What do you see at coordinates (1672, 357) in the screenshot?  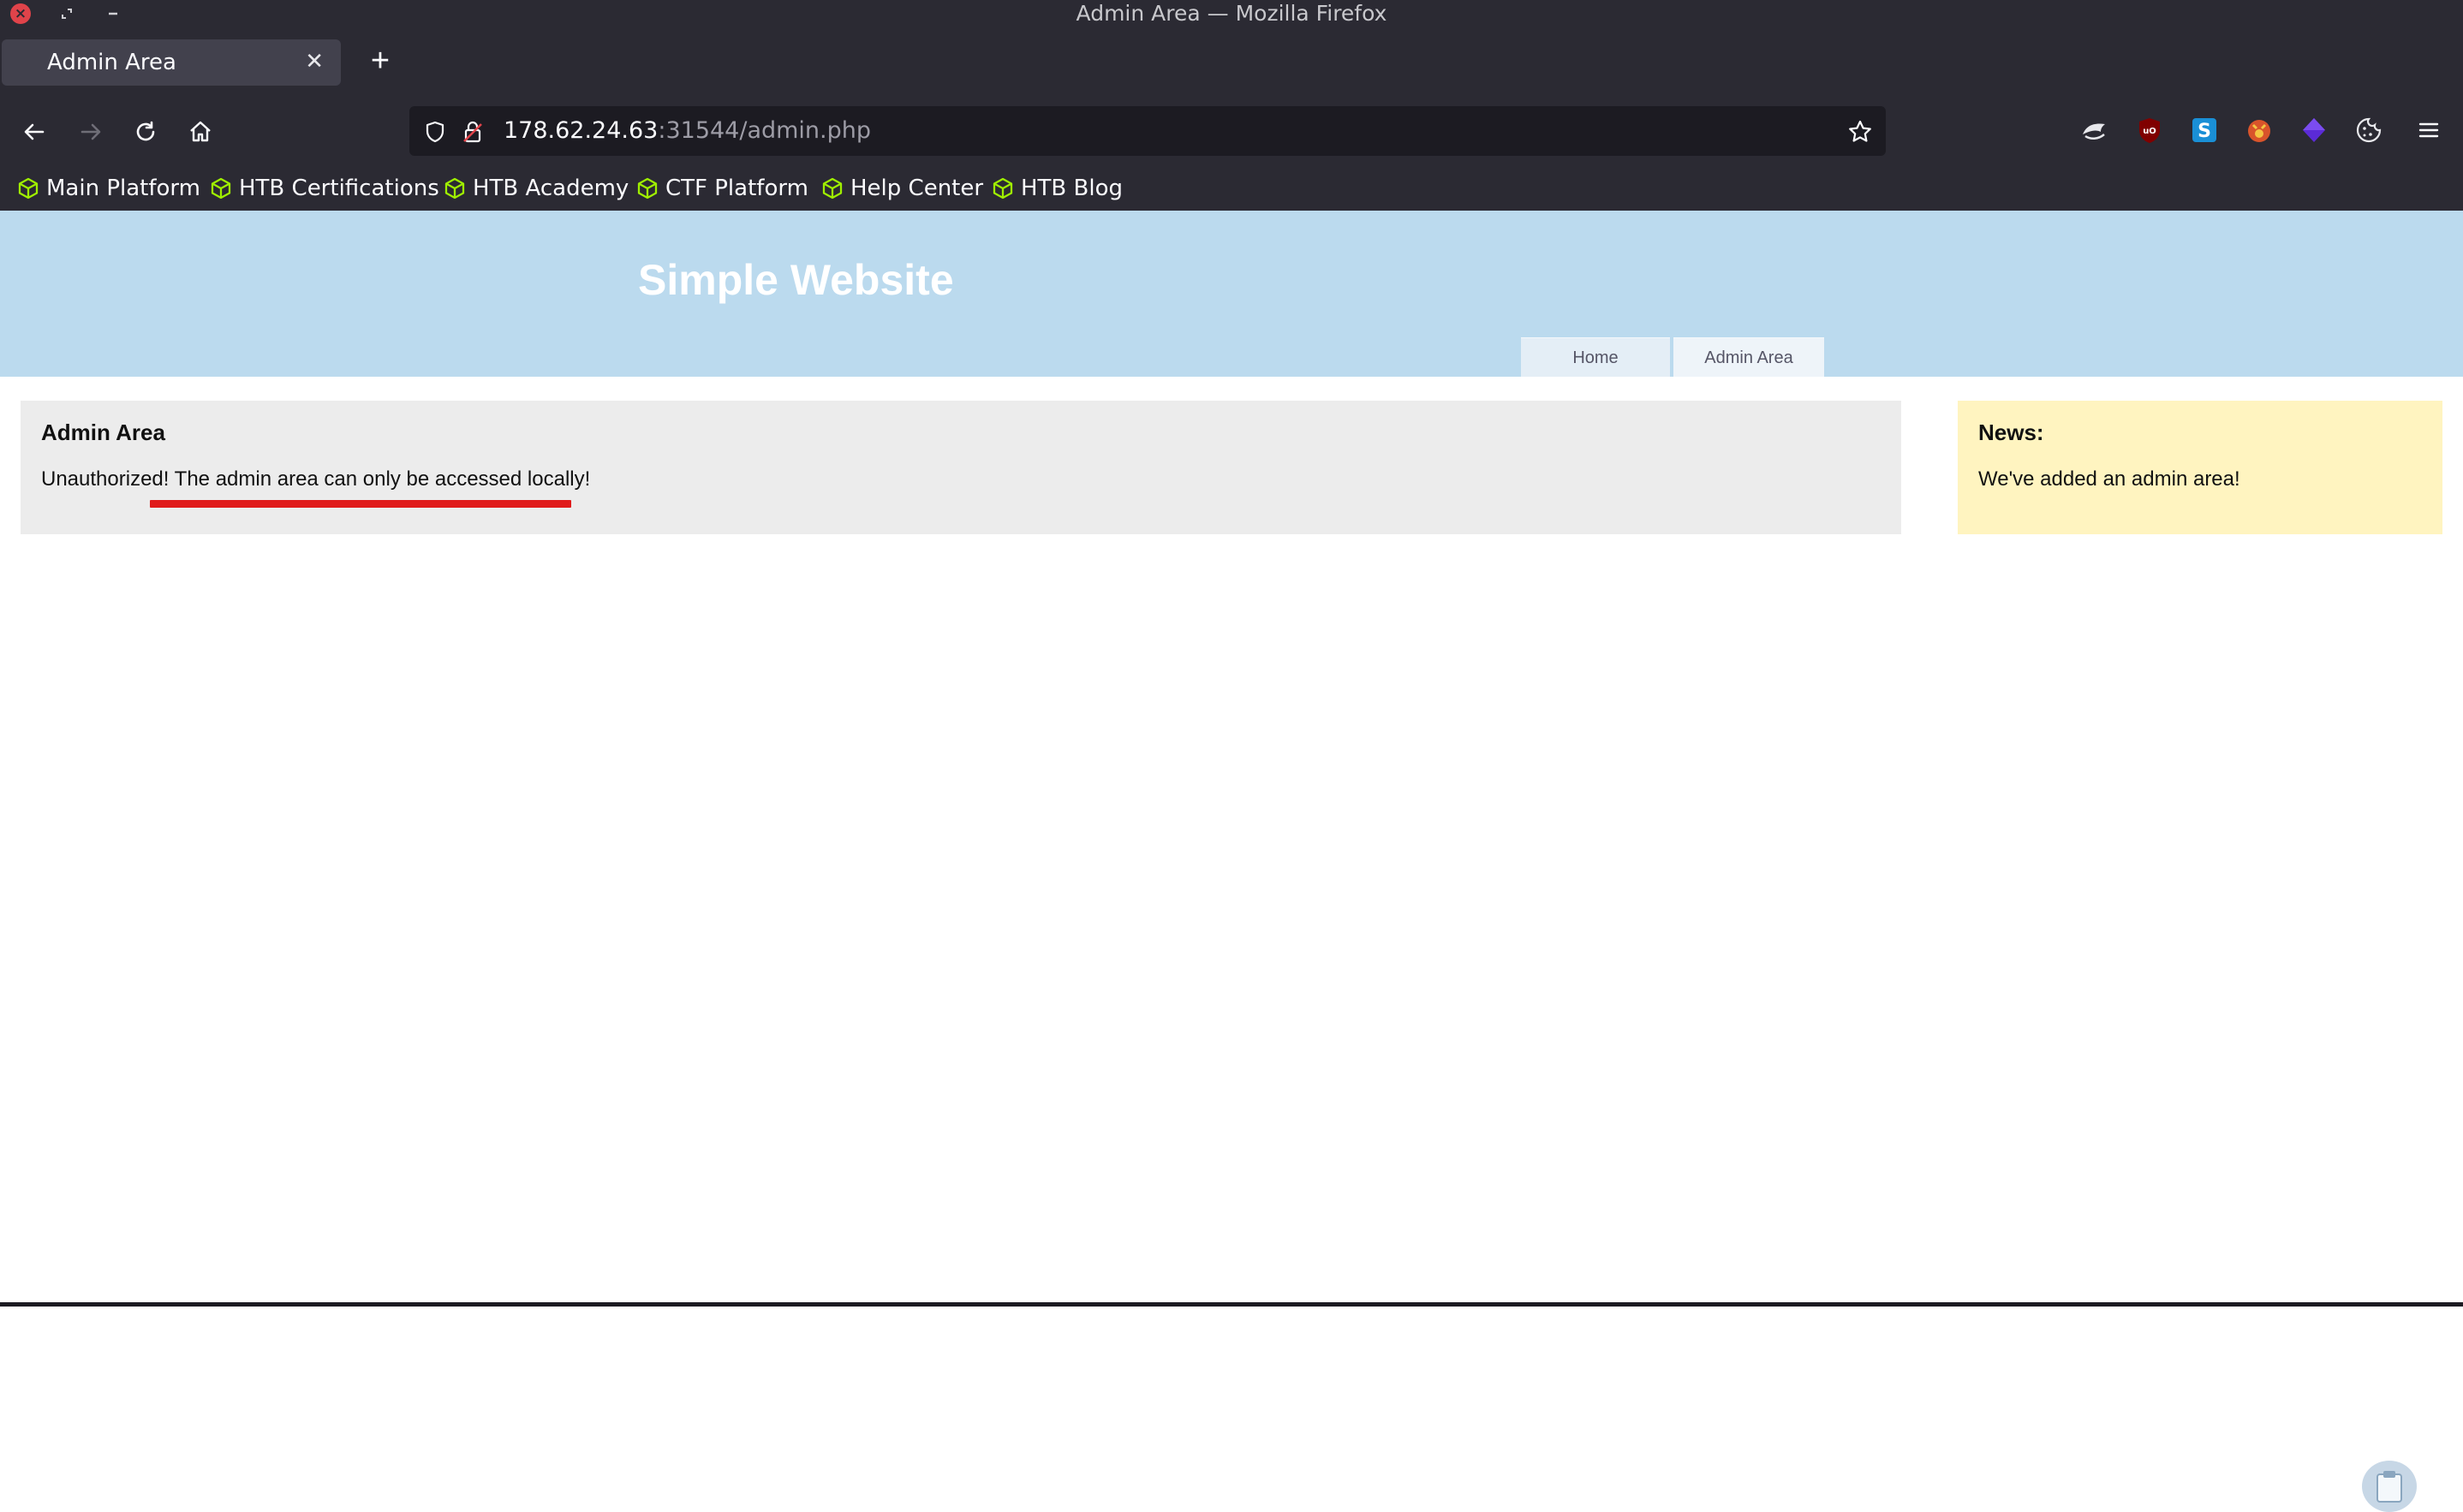 I see `site-nav: Home Admin Area` at bounding box center [1672, 357].